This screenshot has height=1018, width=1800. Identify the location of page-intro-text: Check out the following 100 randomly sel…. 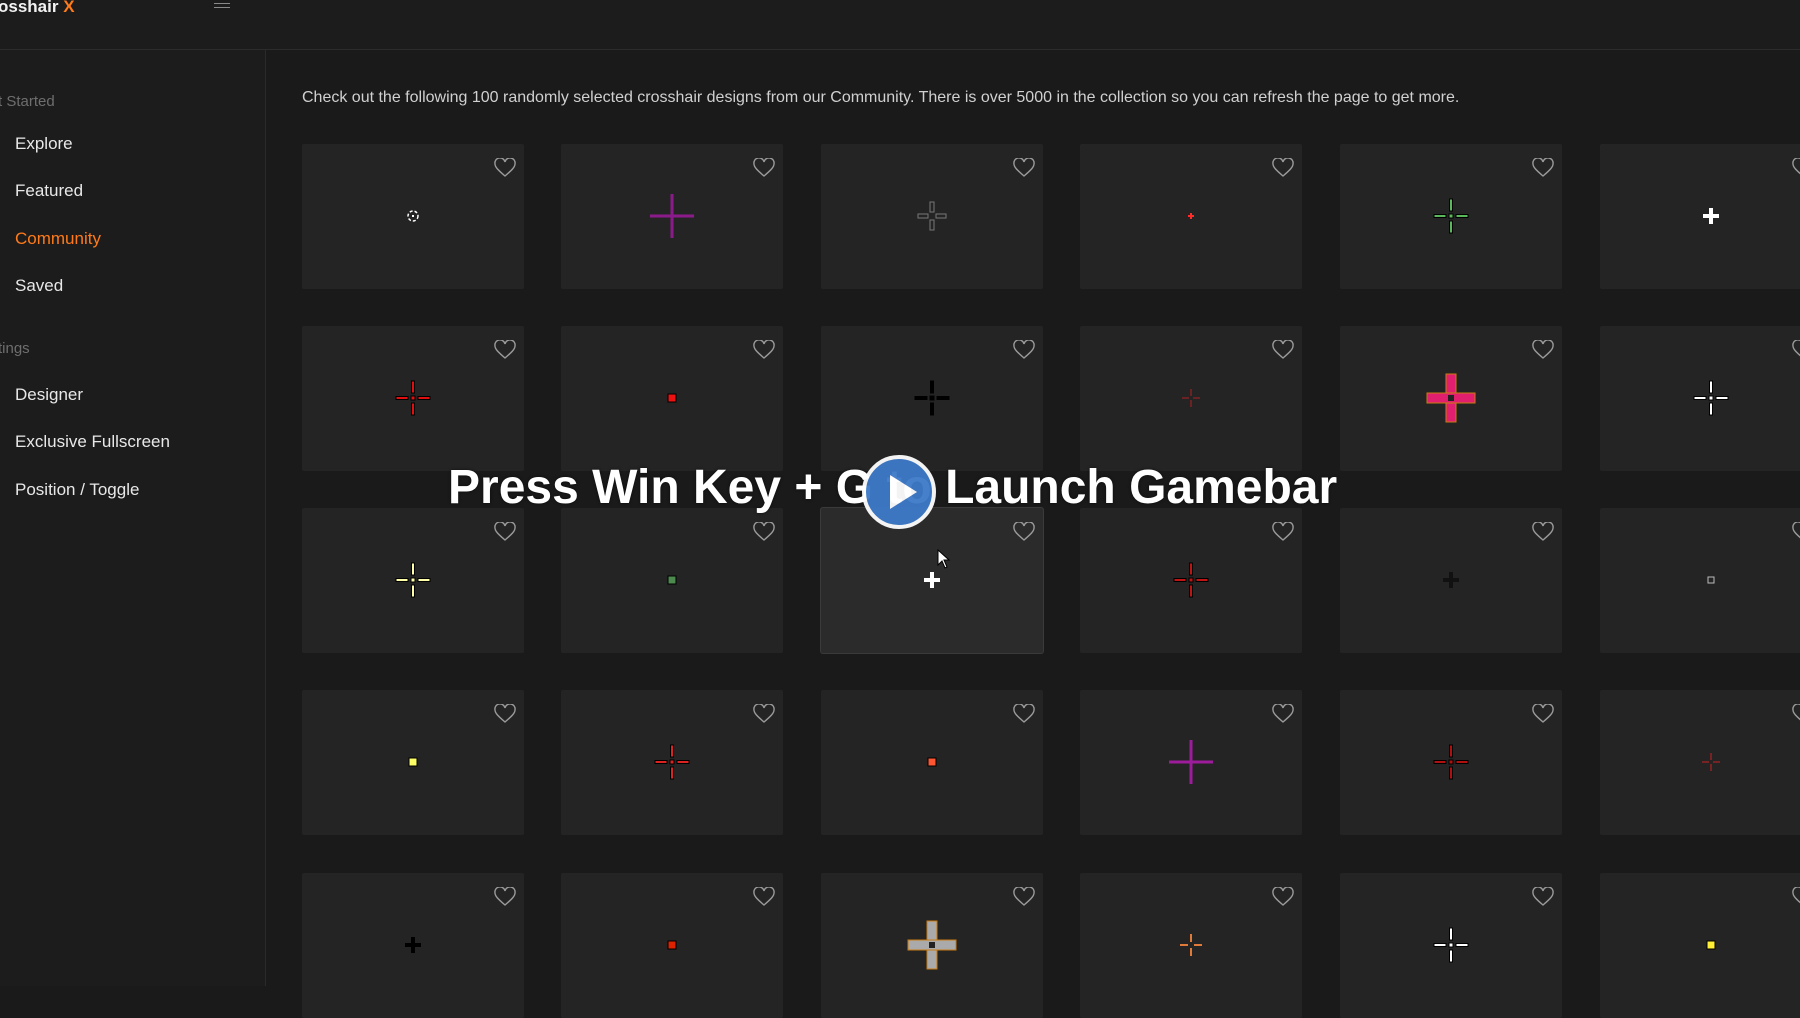
(881, 97).